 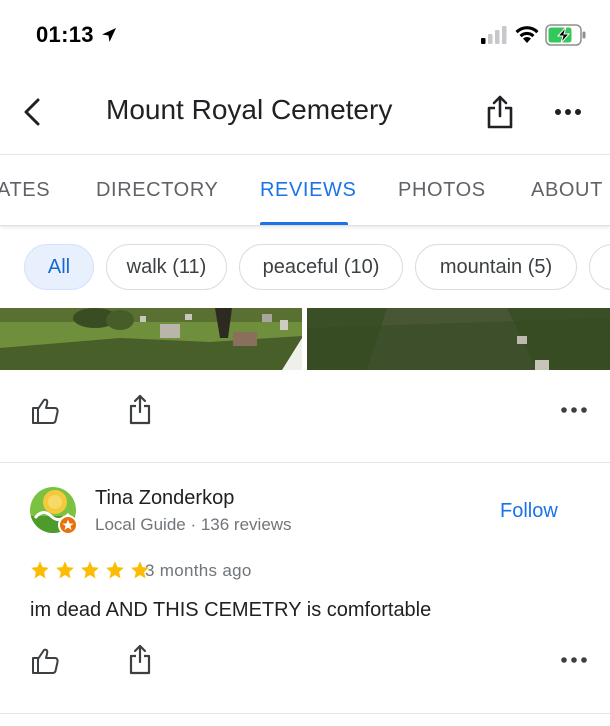 I want to click on tab-bar: ATES DIRECTORY REVIEWS PHOTOS ABOUT, so click(x=305, y=190).